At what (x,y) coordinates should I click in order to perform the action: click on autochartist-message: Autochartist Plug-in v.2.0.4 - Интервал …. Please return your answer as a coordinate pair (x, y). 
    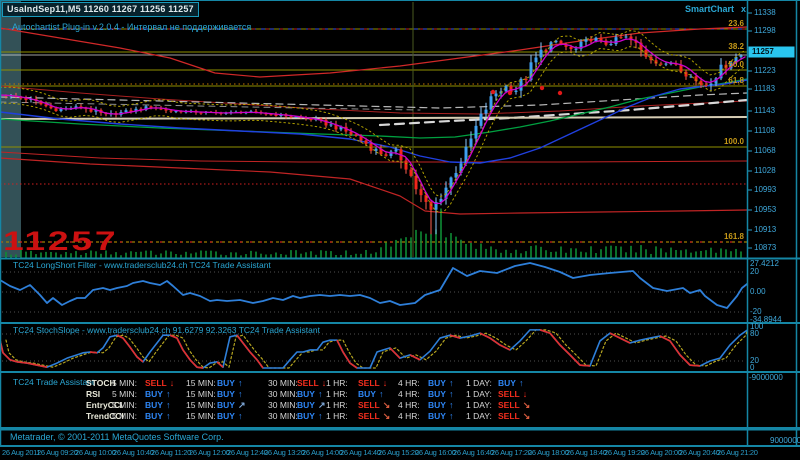
    Looking at the image, I should click on (132, 27).